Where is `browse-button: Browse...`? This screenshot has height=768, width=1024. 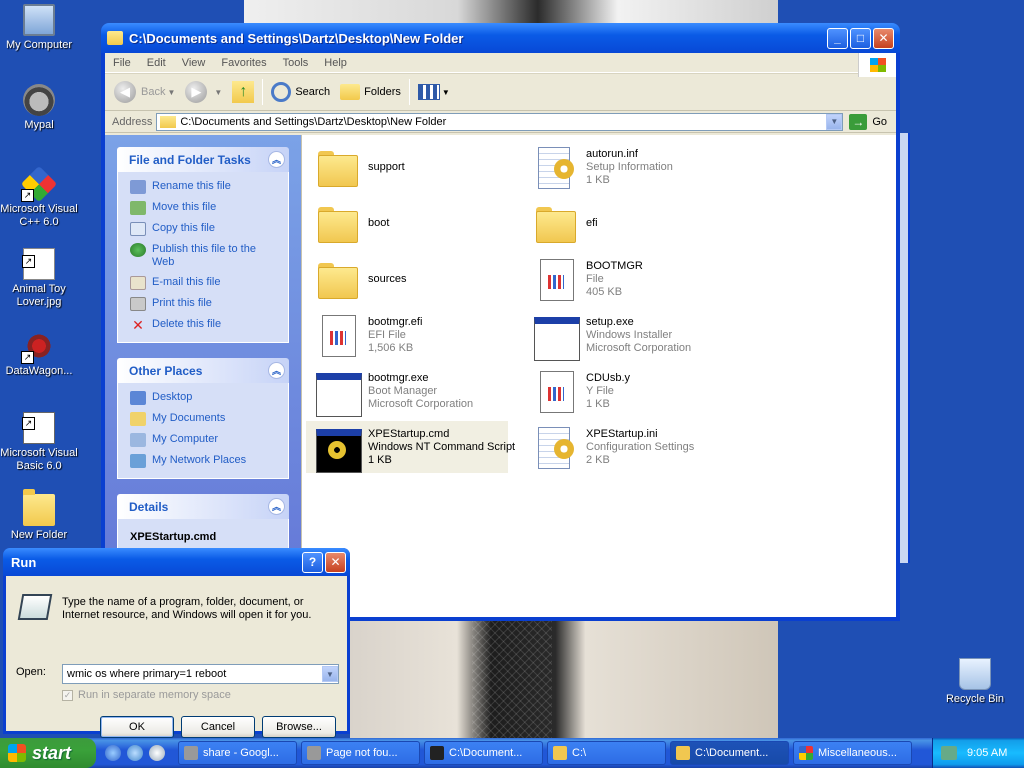
browse-button: Browse... is located at coordinates (299, 727).